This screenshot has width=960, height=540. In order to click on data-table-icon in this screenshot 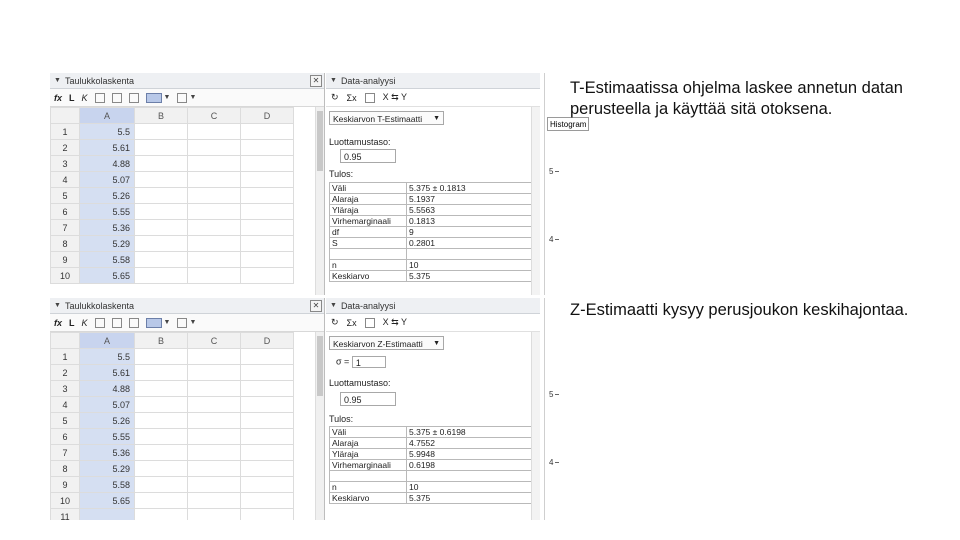, I will do `click(369, 97)`.